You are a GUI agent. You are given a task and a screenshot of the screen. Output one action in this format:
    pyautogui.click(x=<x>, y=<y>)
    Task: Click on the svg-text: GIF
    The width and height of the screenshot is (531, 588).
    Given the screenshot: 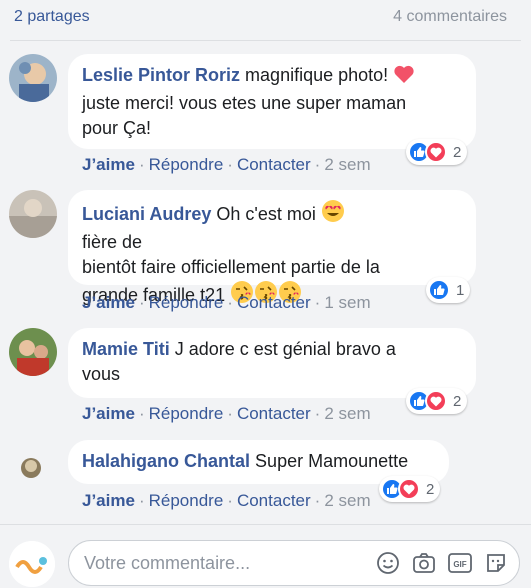 What is the action you would take?
    pyautogui.click(x=459, y=564)
    